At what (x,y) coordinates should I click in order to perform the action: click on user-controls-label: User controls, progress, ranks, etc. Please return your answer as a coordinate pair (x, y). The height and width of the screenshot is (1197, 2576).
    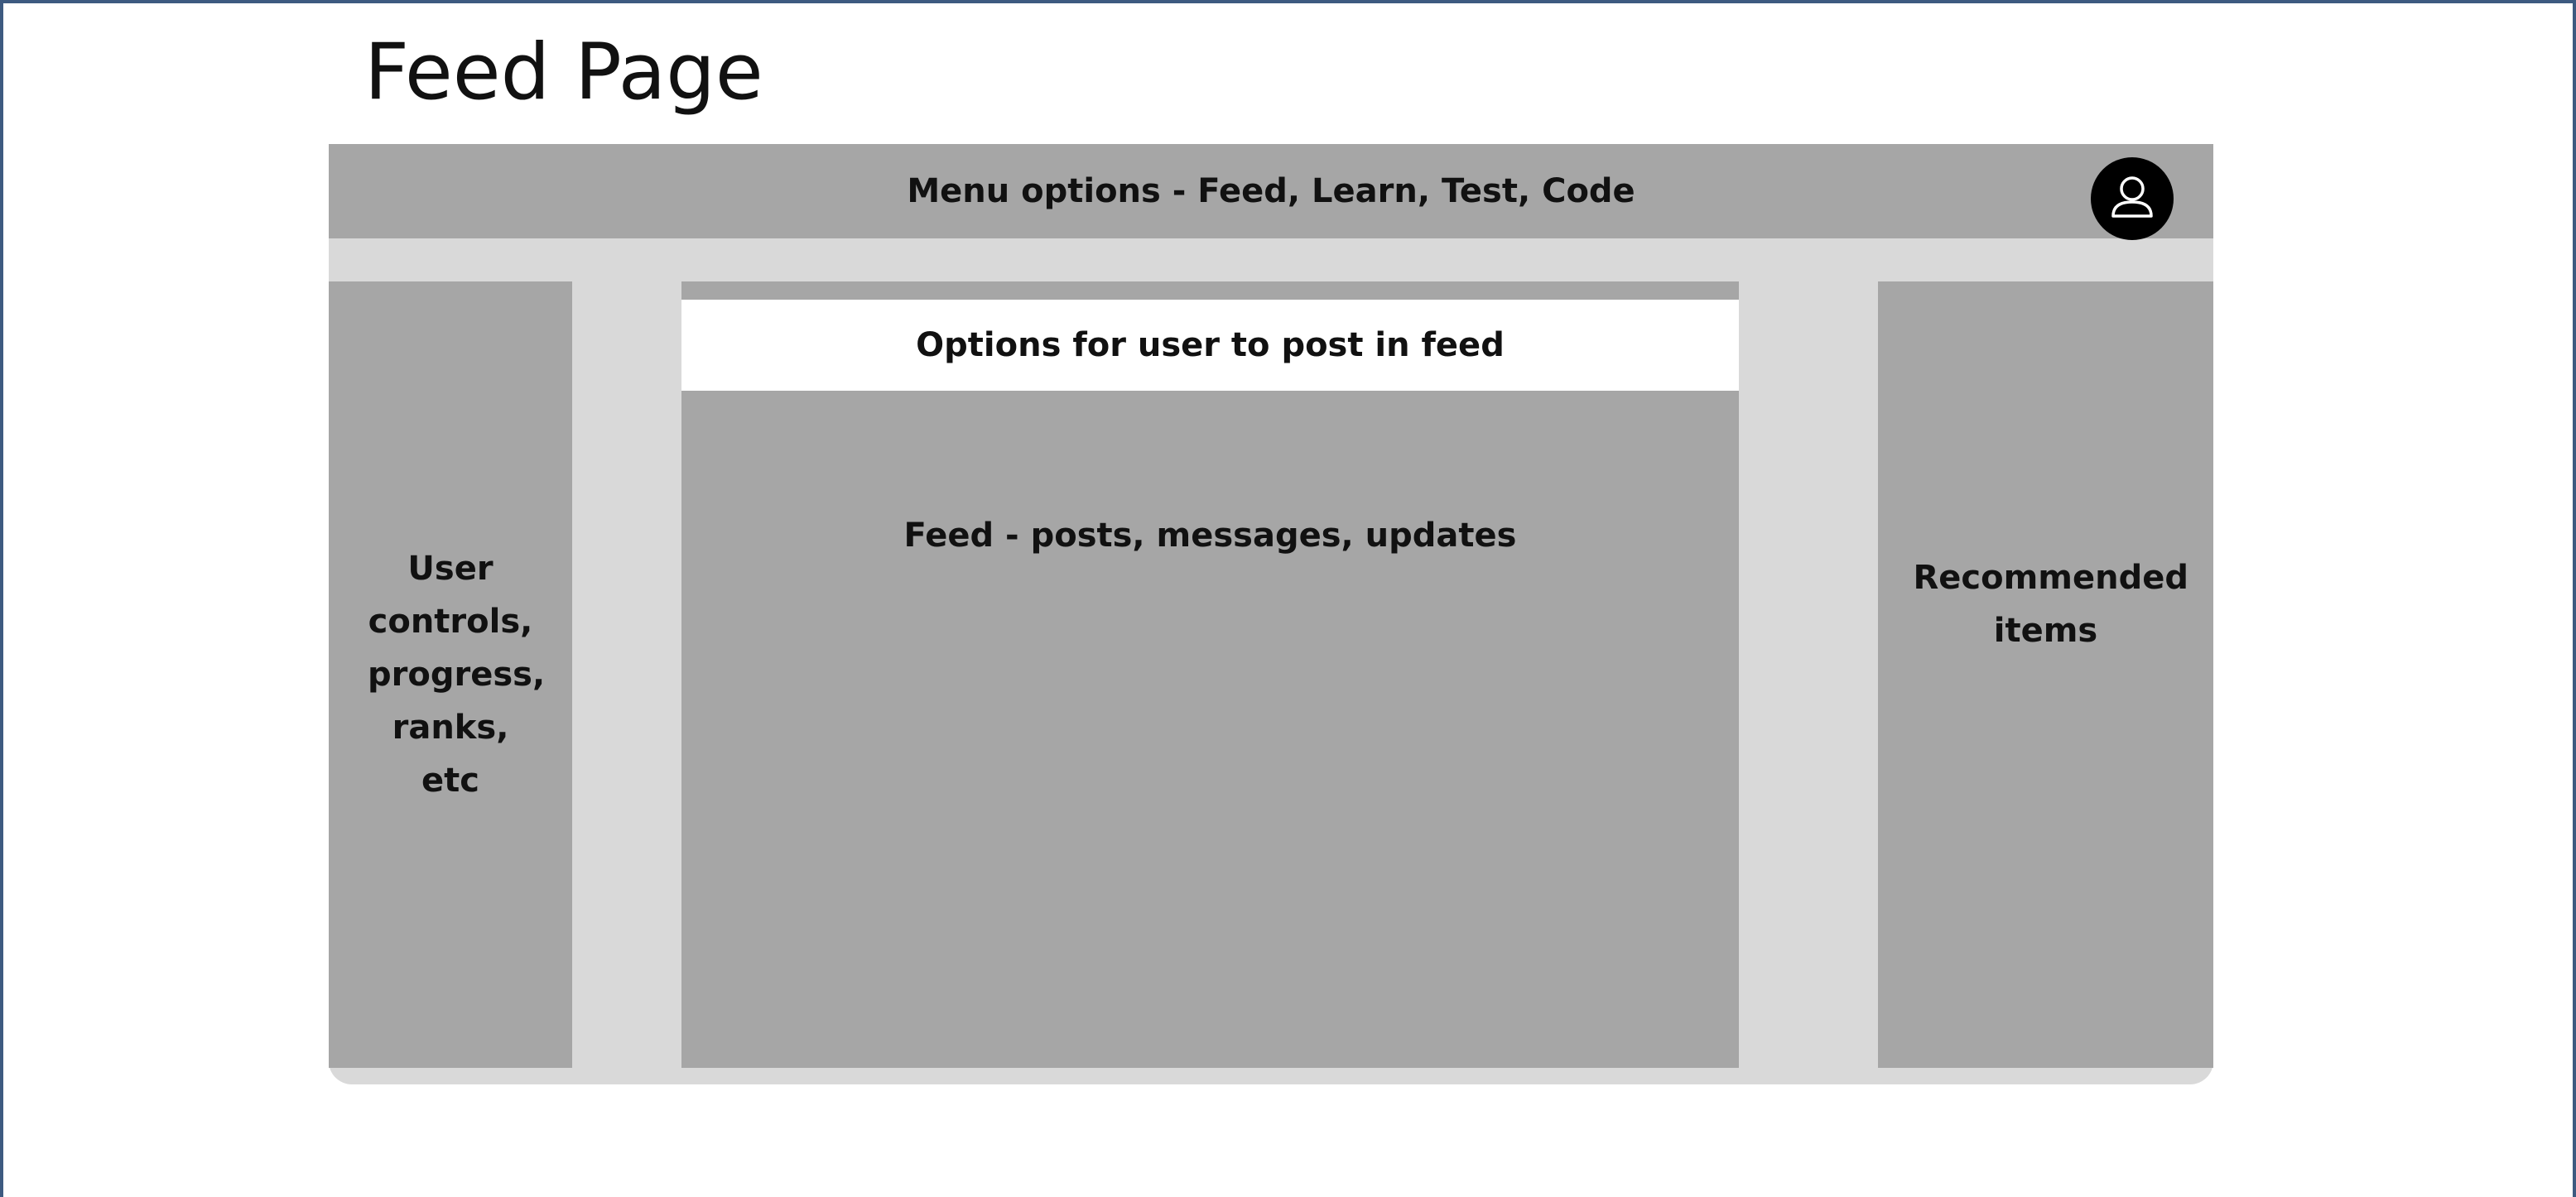
    Looking at the image, I should click on (457, 675).